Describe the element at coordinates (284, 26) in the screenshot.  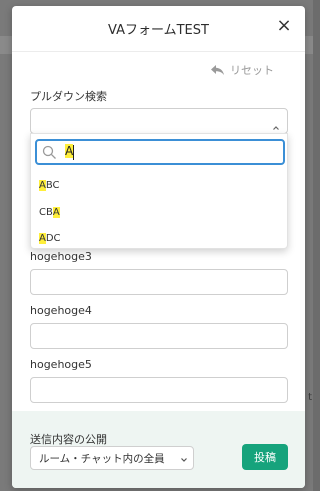
I see `close-icon: ×` at that location.